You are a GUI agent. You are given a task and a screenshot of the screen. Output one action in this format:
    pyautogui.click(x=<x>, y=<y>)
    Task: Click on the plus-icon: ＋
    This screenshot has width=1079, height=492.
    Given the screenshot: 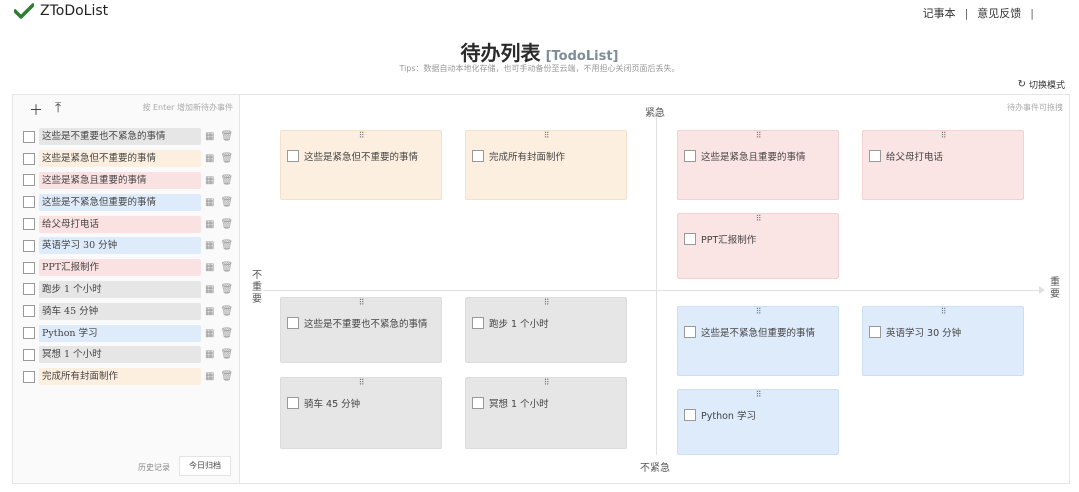 What is the action you would take?
    pyautogui.click(x=36, y=110)
    